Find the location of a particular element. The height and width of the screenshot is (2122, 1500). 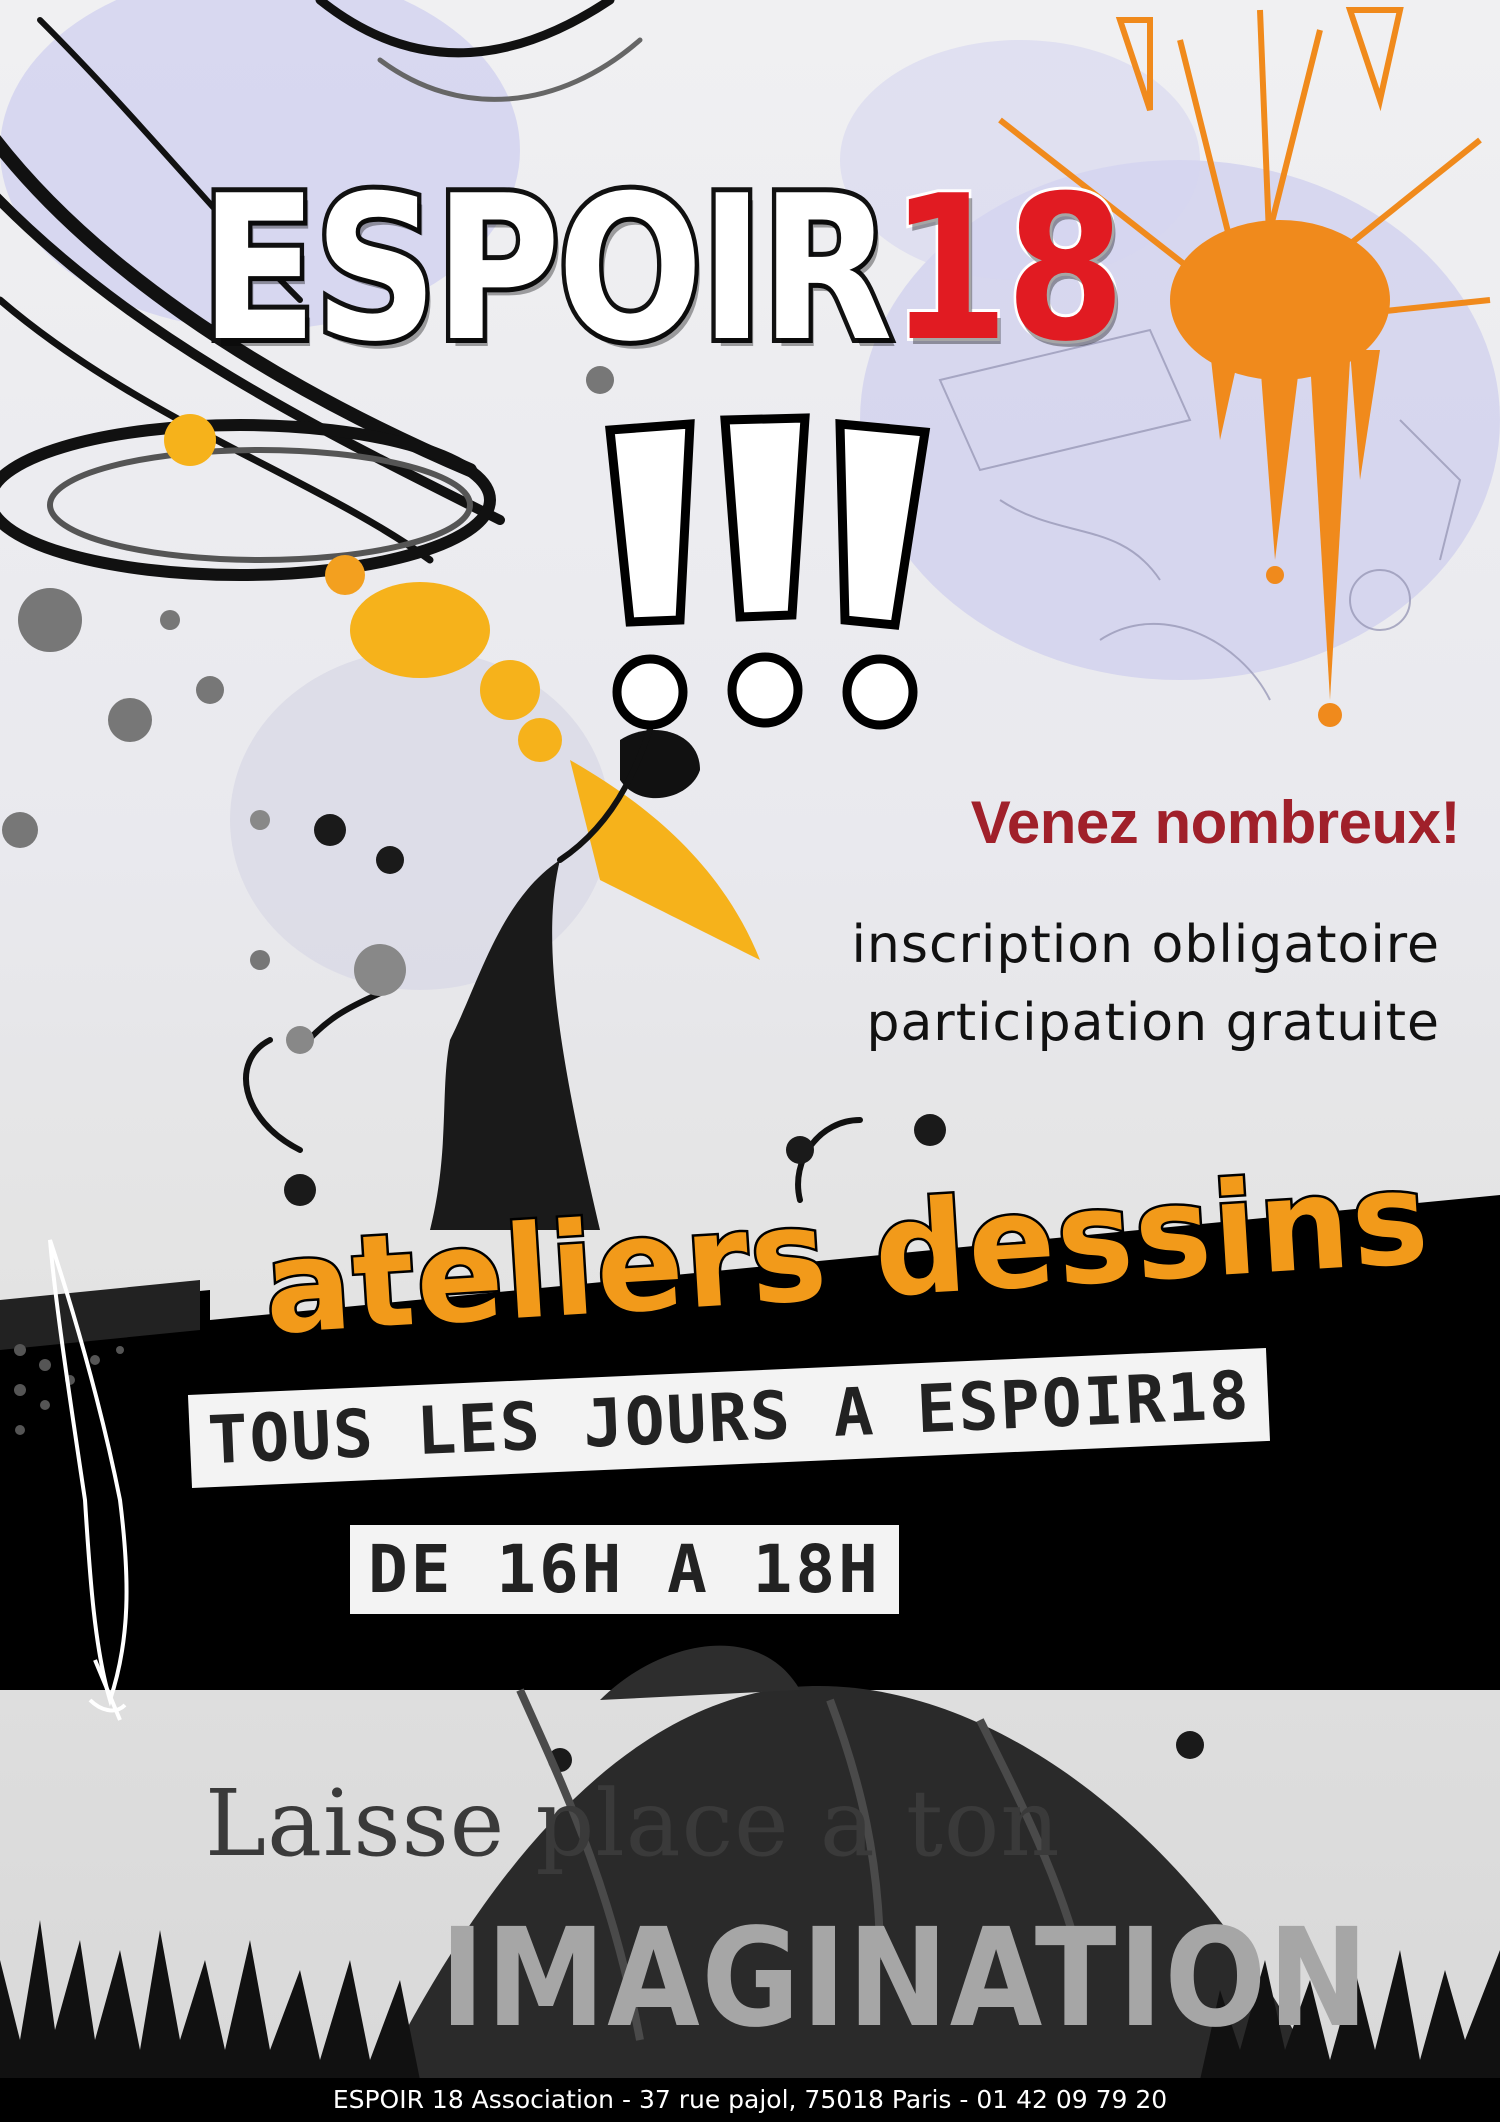

title-word: ESPOIR is located at coordinates (546, 269).